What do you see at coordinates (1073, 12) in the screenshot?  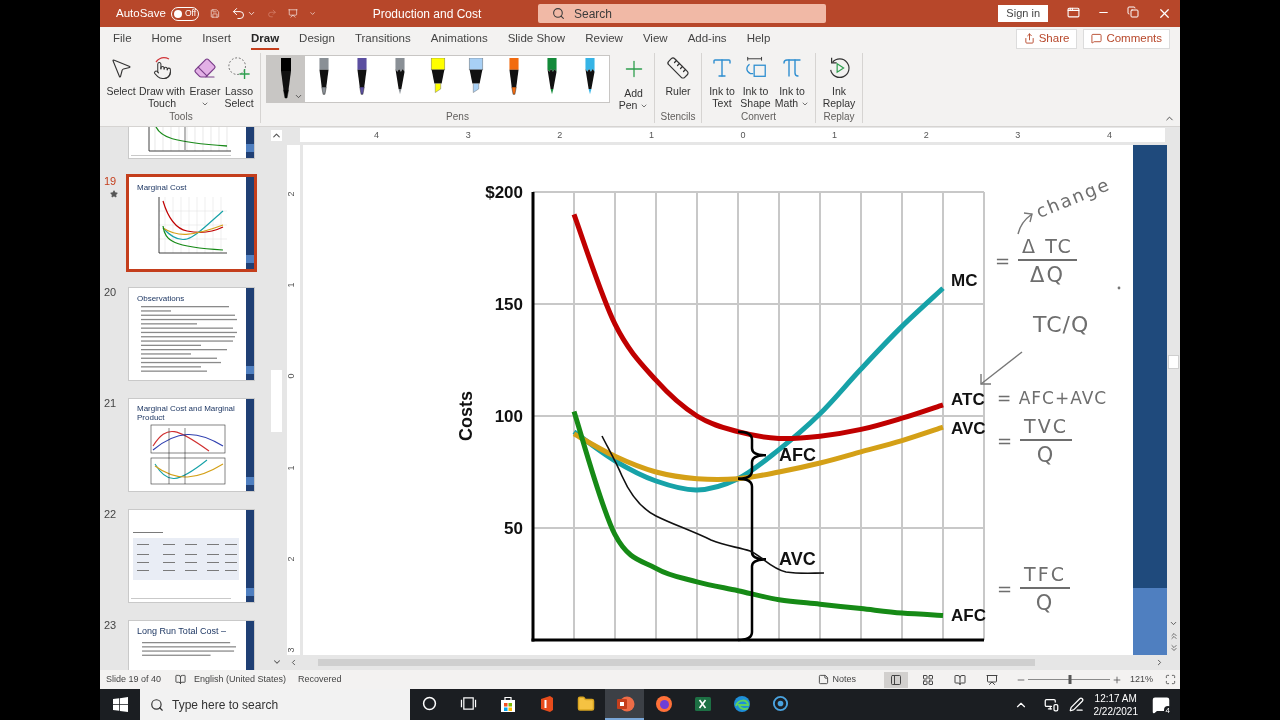 I see `window-icon` at bounding box center [1073, 12].